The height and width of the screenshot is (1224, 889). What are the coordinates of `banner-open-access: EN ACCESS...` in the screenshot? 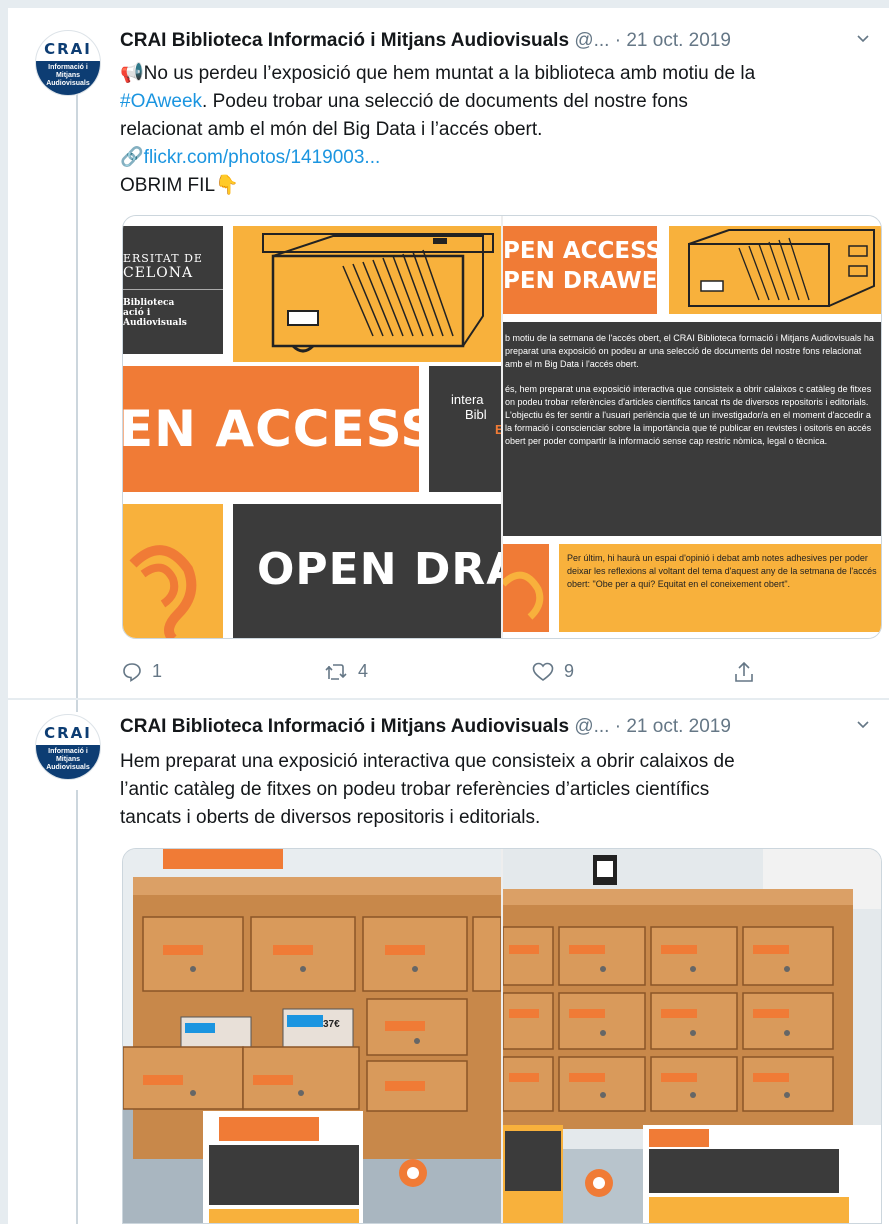 It's located at (271, 429).